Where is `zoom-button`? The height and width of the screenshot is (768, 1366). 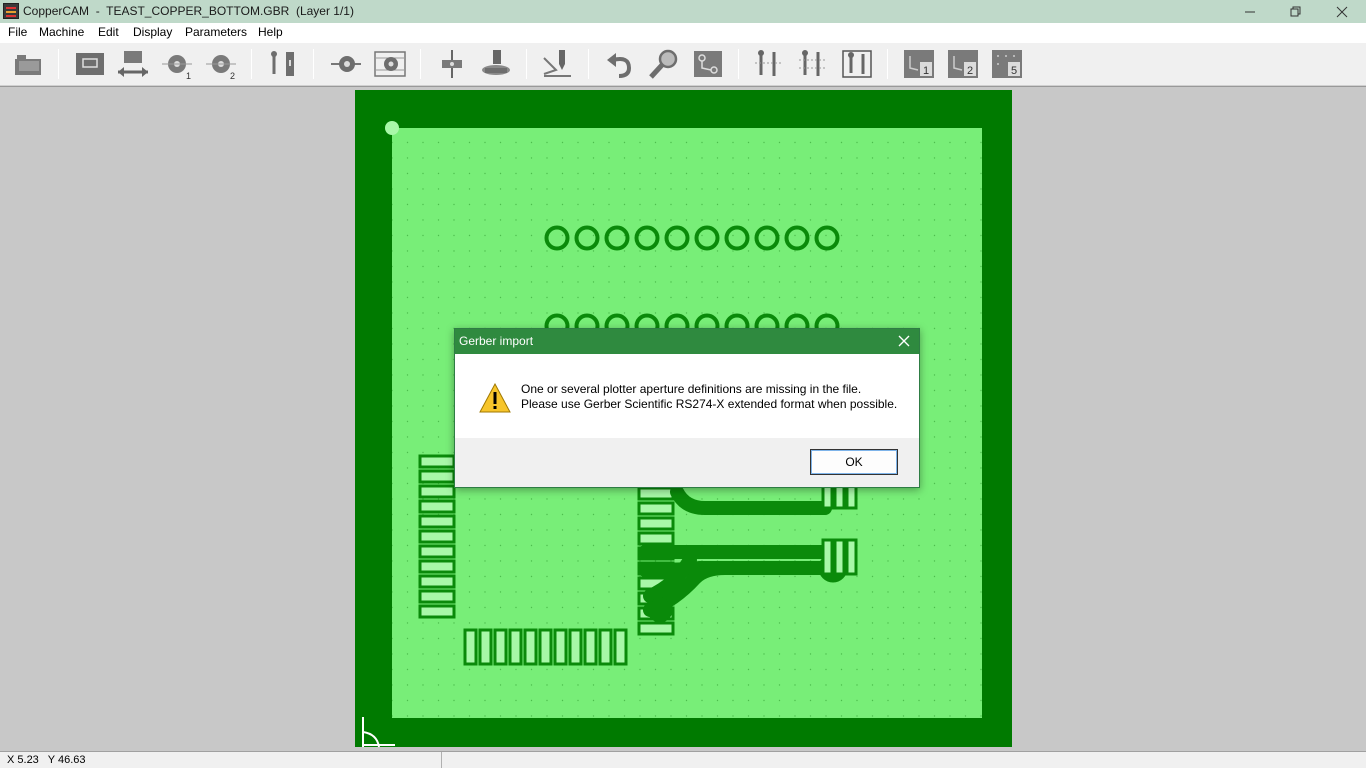
zoom-button is located at coordinates (664, 64).